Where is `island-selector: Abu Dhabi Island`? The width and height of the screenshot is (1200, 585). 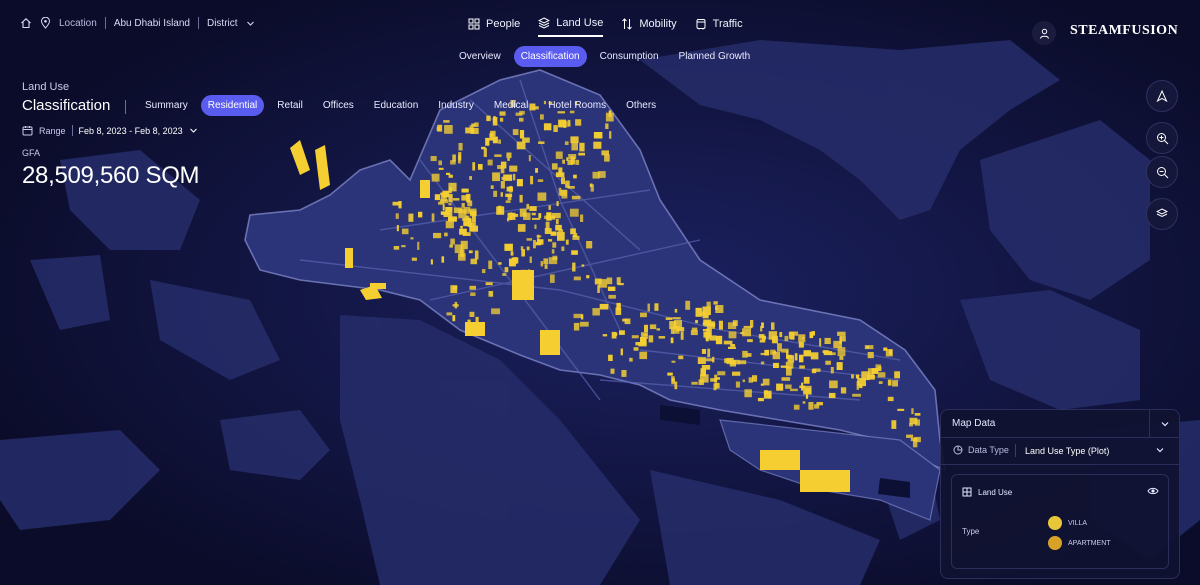 island-selector: Abu Dhabi Island is located at coordinates (152, 23).